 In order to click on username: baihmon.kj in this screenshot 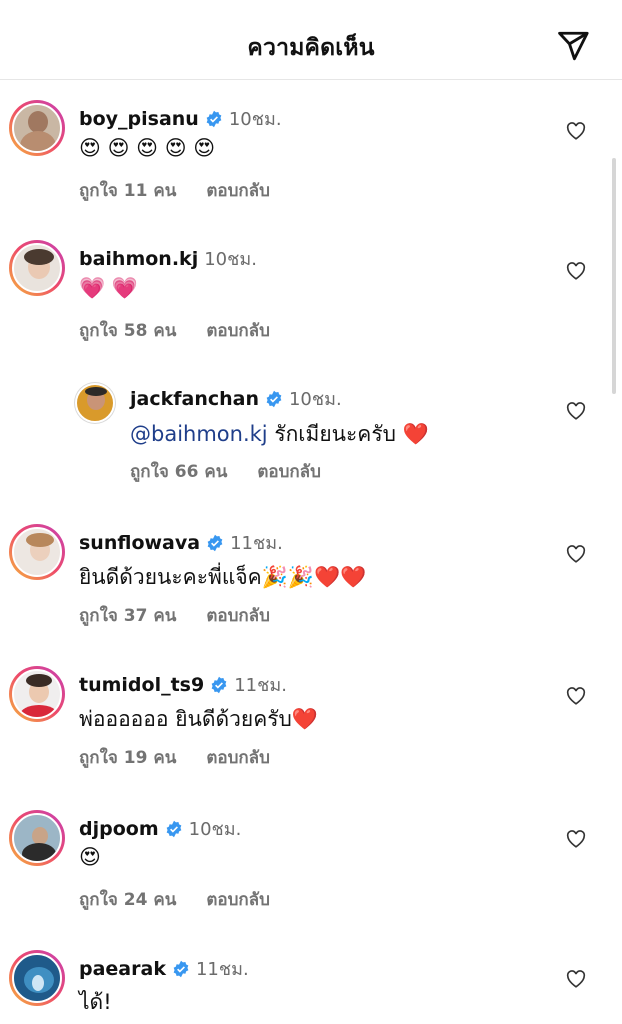, I will do `click(138, 259)`.